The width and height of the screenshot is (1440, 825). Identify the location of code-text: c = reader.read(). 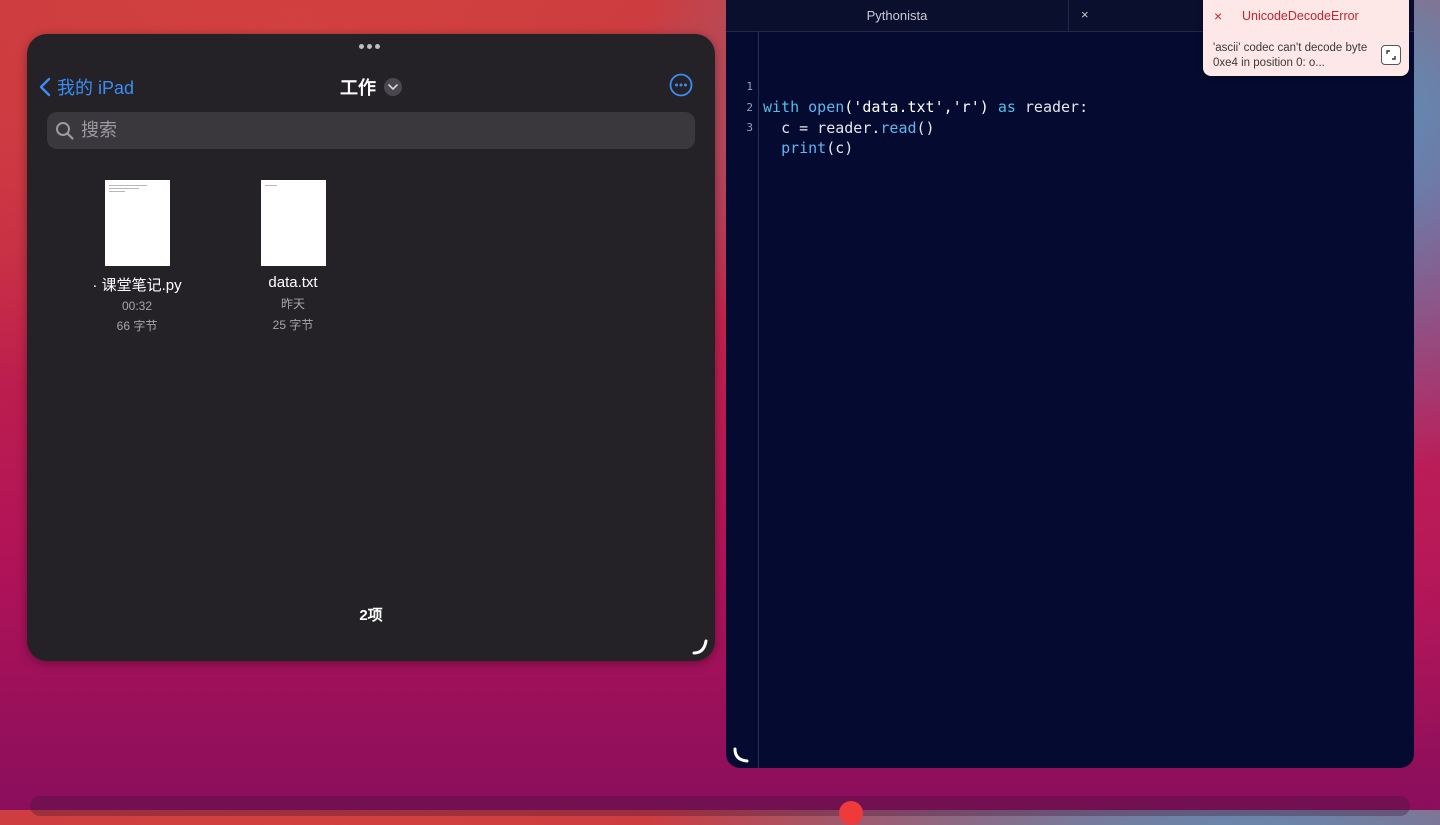
(858, 128).